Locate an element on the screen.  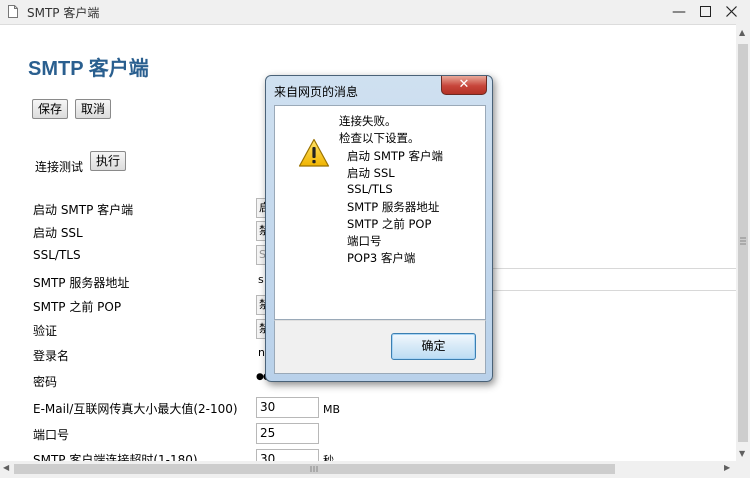
cancel-button: 取消 is located at coordinates (93, 109).